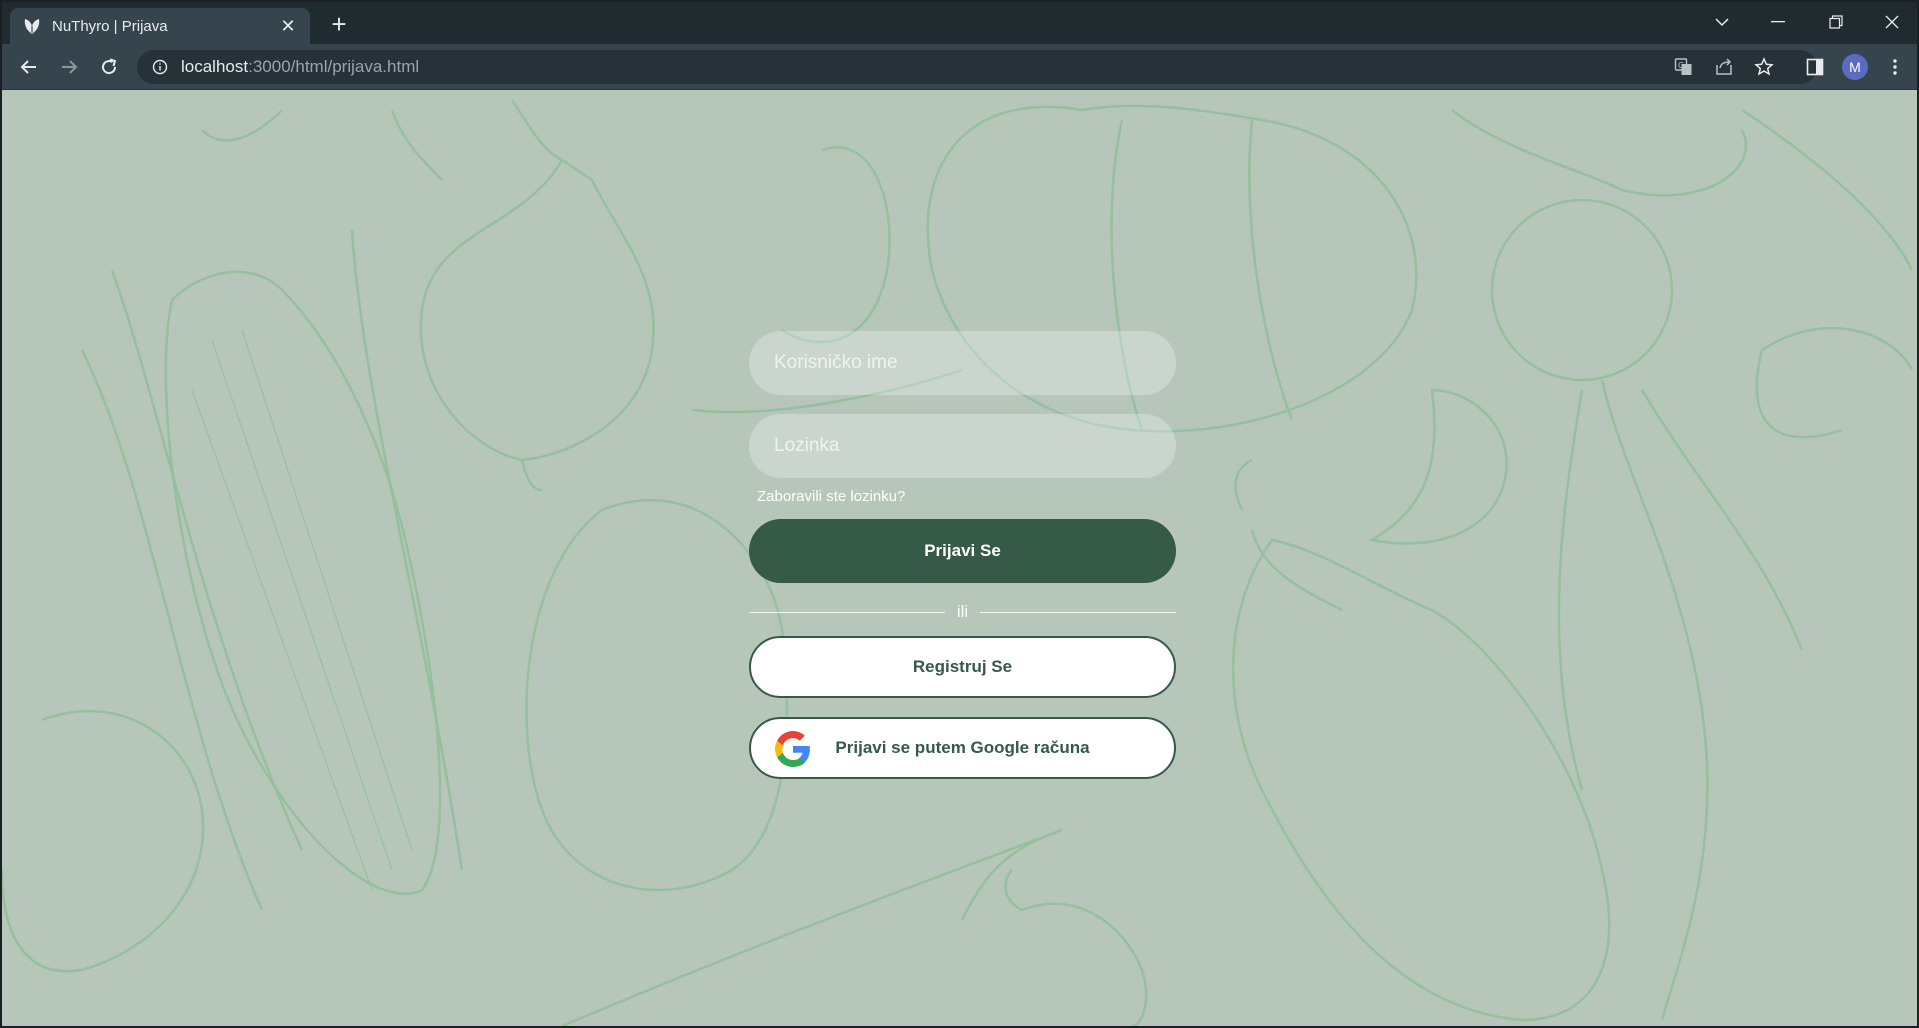 Image resolution: width=1919 pixels, height=1028 pixels. I want to click on plus-icon: +, so click(339, 25).